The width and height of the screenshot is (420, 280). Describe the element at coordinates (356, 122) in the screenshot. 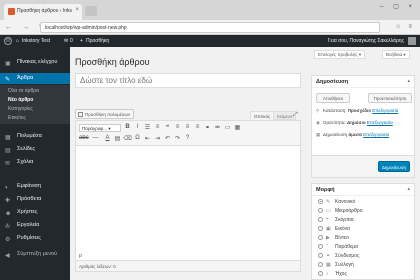

I see `visibility-value: Δημόσιο` at that location.